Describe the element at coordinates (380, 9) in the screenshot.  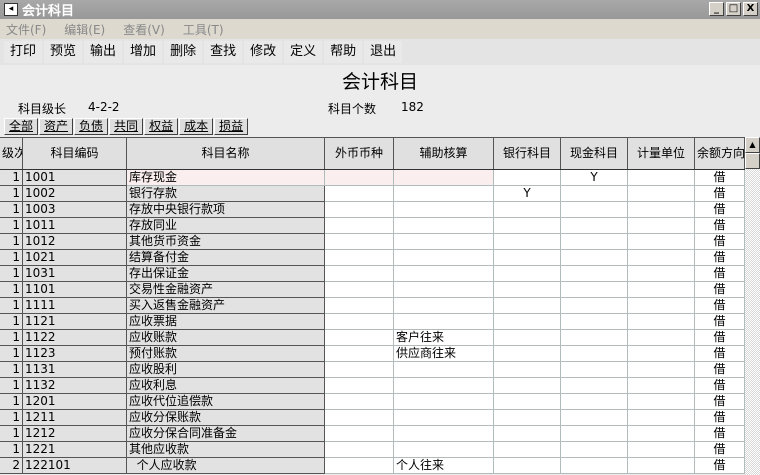
I see `title-bar: ◂ 会计科目 _ □ X` at that location.